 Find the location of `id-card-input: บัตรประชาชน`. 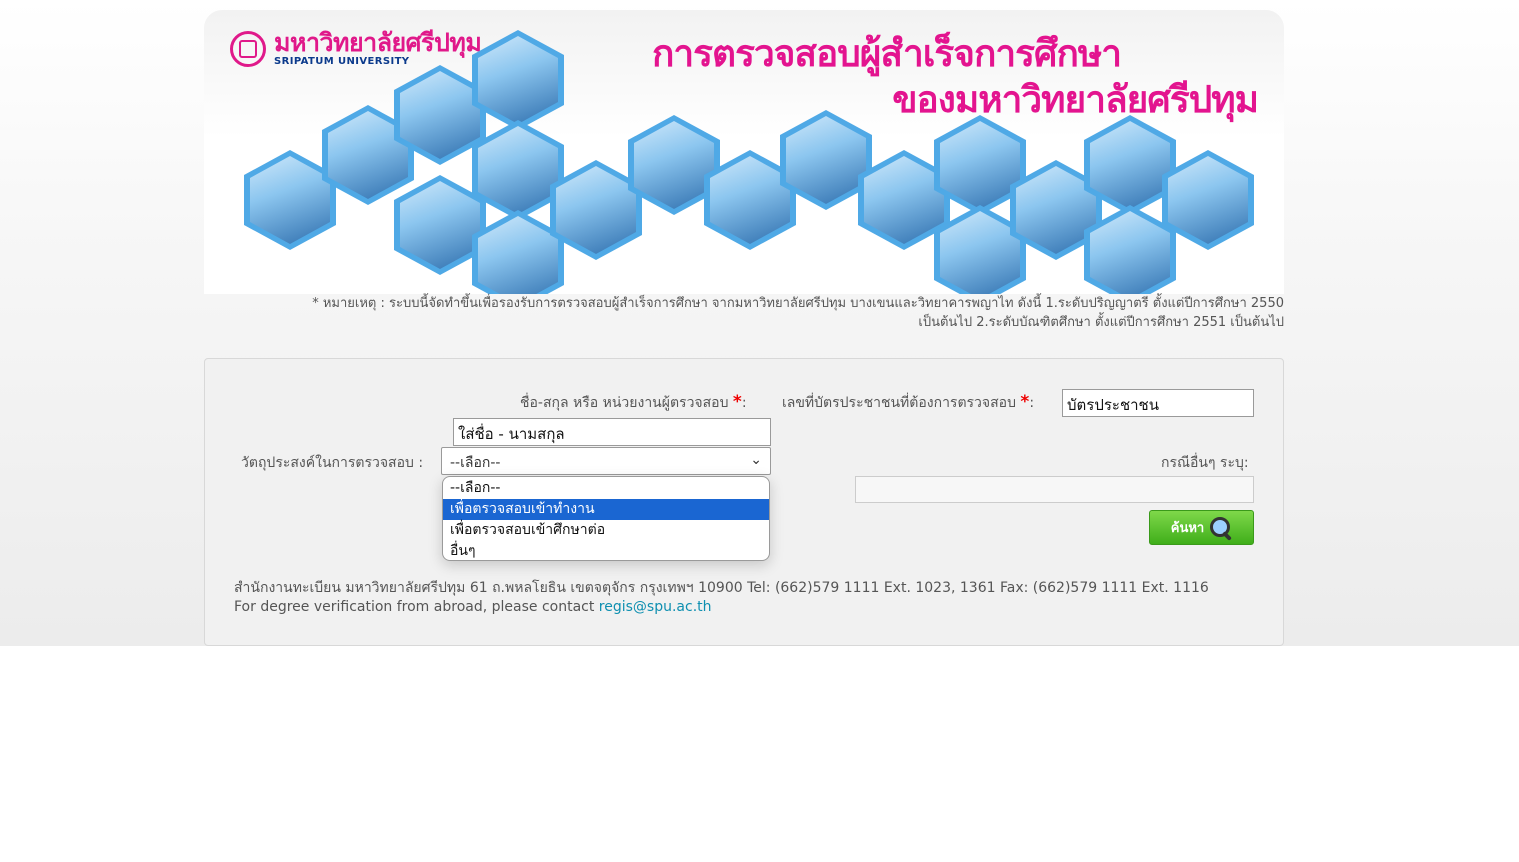

id-card-input: บัตรประชาชน is located at coordinates (1158, 403).